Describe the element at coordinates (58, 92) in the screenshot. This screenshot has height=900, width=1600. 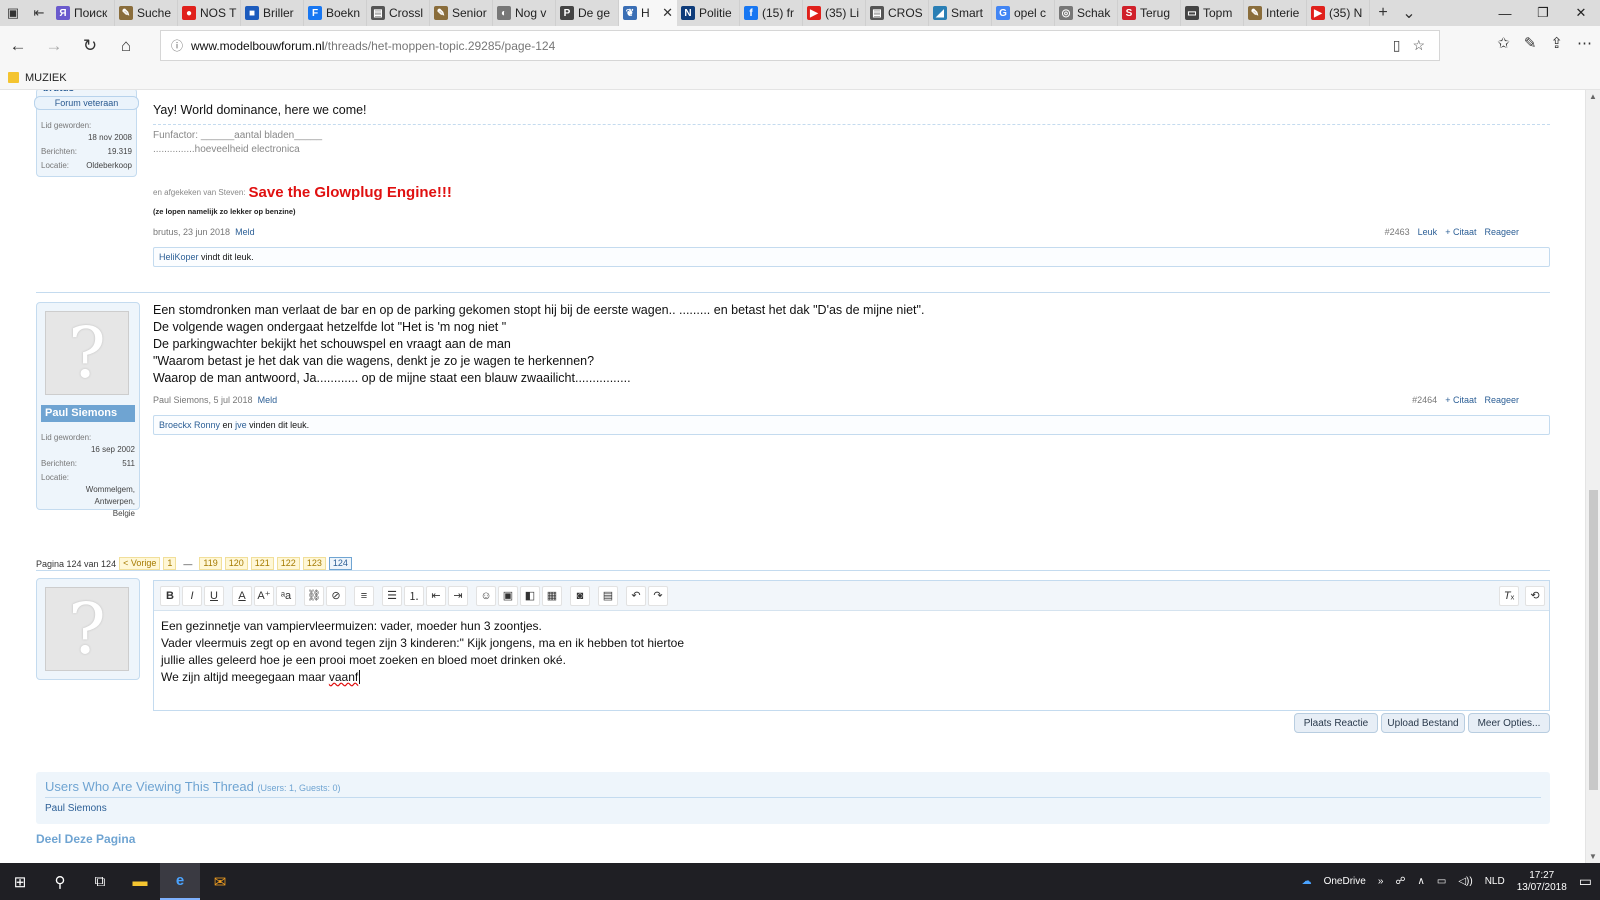
I see `post1-username: brutus` at that location.